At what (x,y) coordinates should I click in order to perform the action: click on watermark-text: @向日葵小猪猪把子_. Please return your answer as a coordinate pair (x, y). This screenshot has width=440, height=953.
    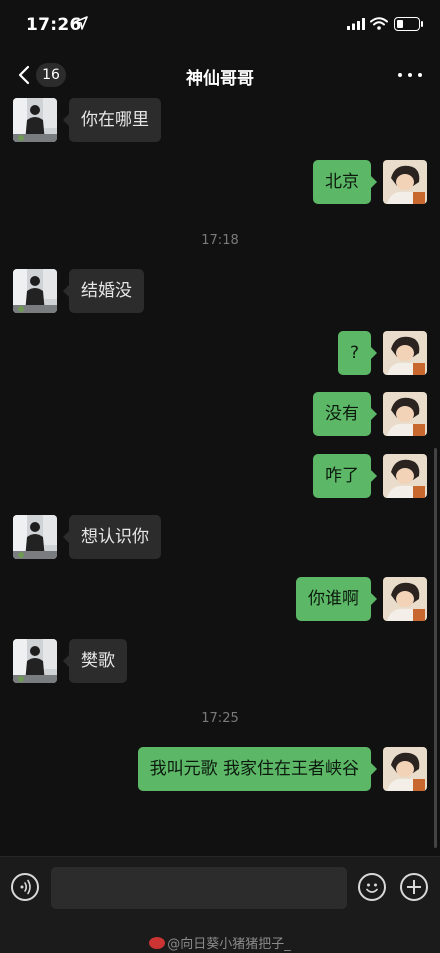
    Looking at the image, I should click on (229, 944).